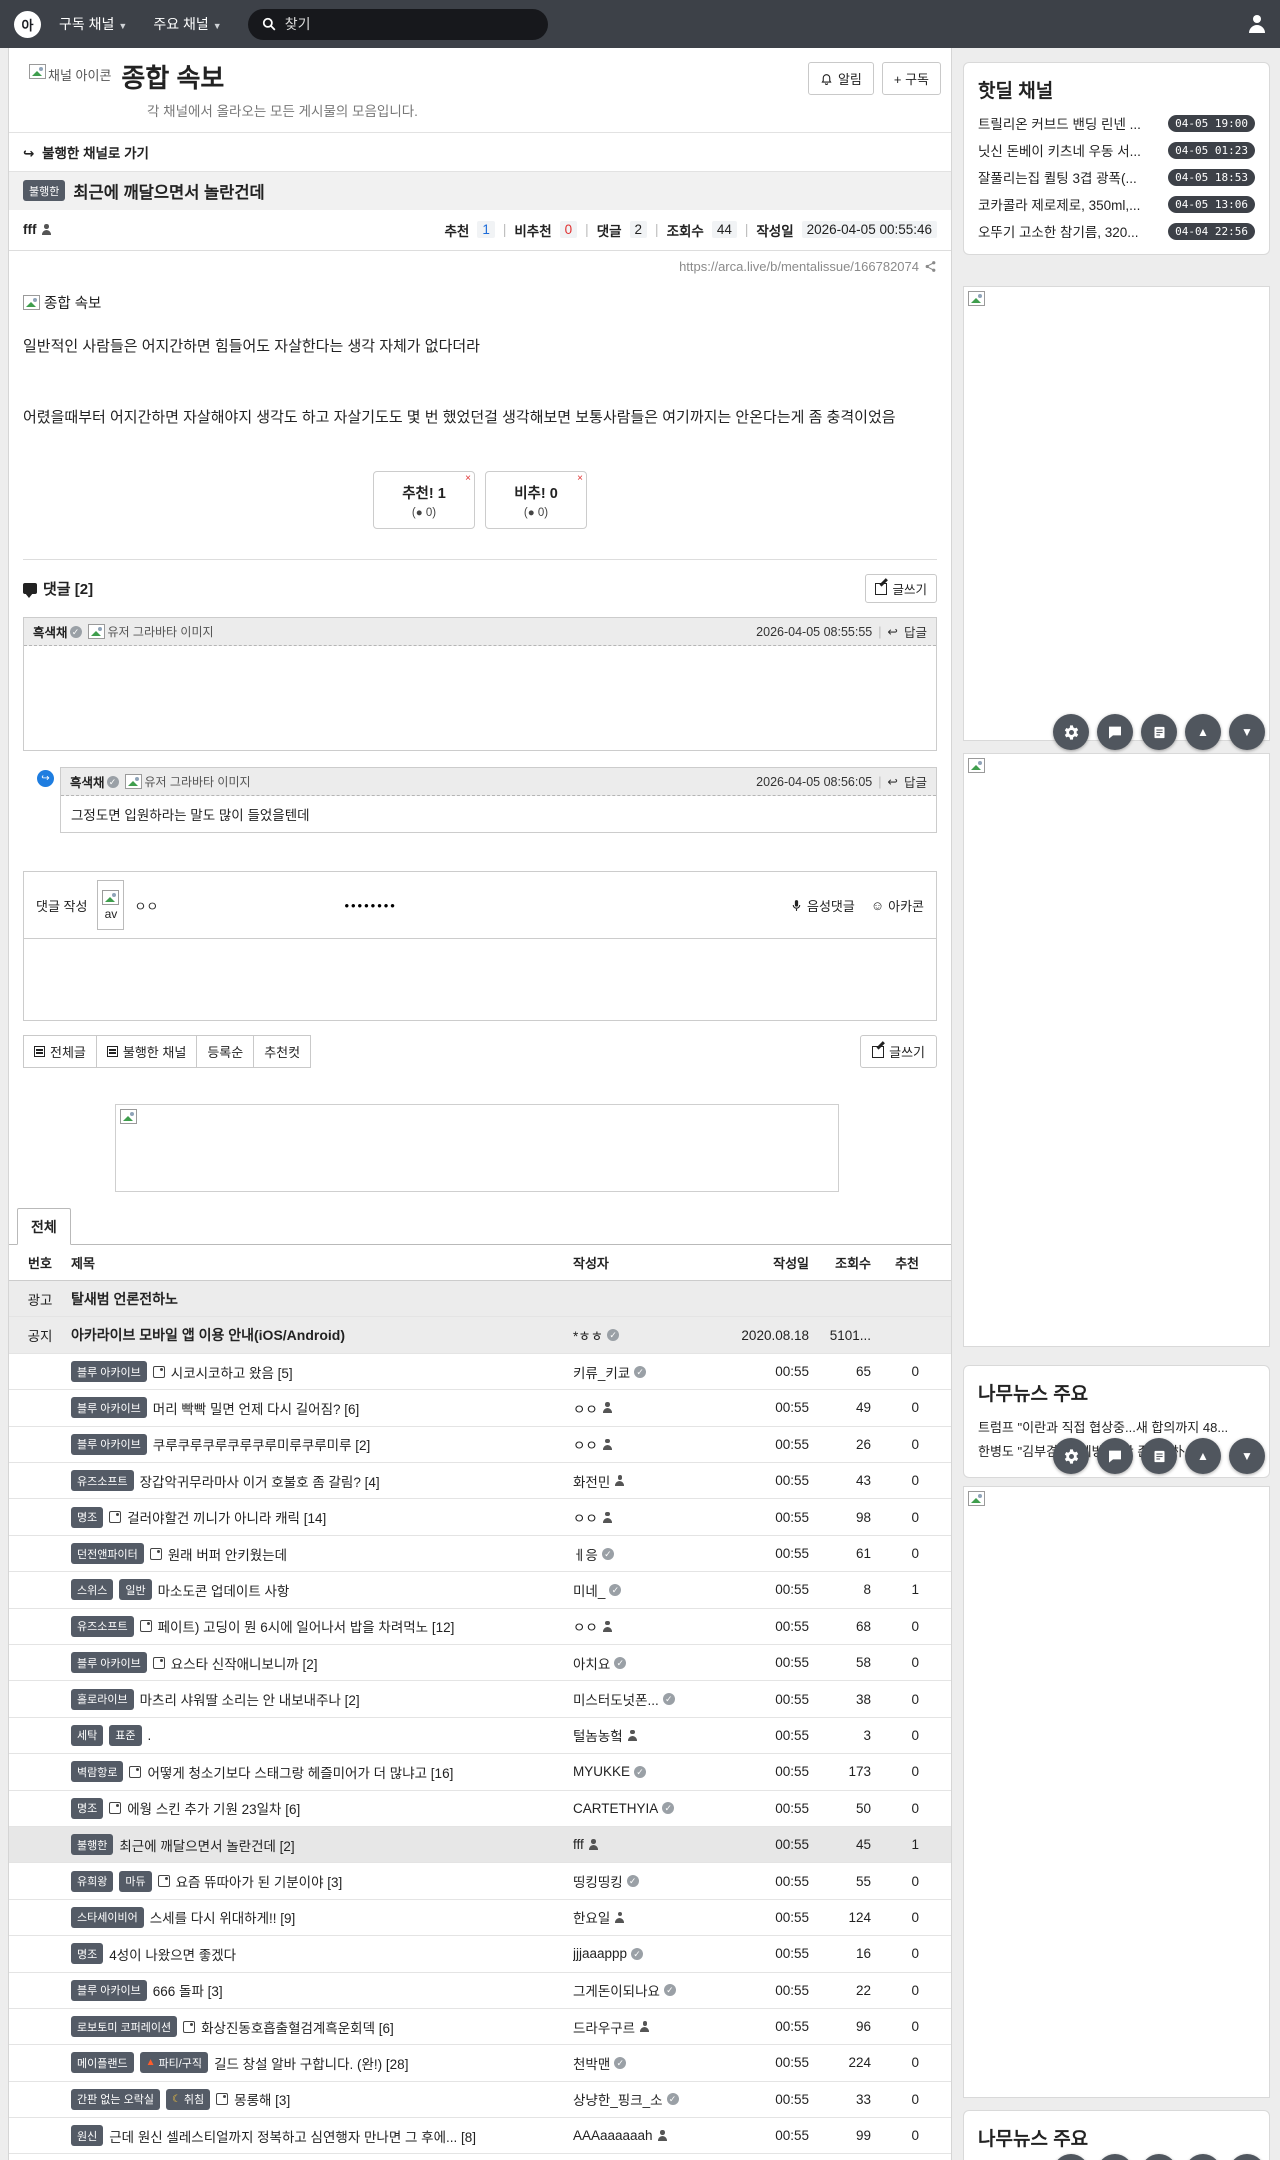  I want to click on goto-channel-link: ↪ 불행한 채널로 가기, so click(480, 152).